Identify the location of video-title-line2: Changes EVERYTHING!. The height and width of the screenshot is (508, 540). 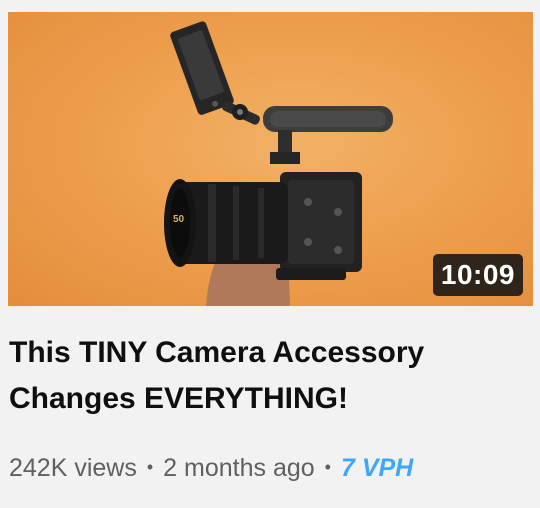
(178, 398).